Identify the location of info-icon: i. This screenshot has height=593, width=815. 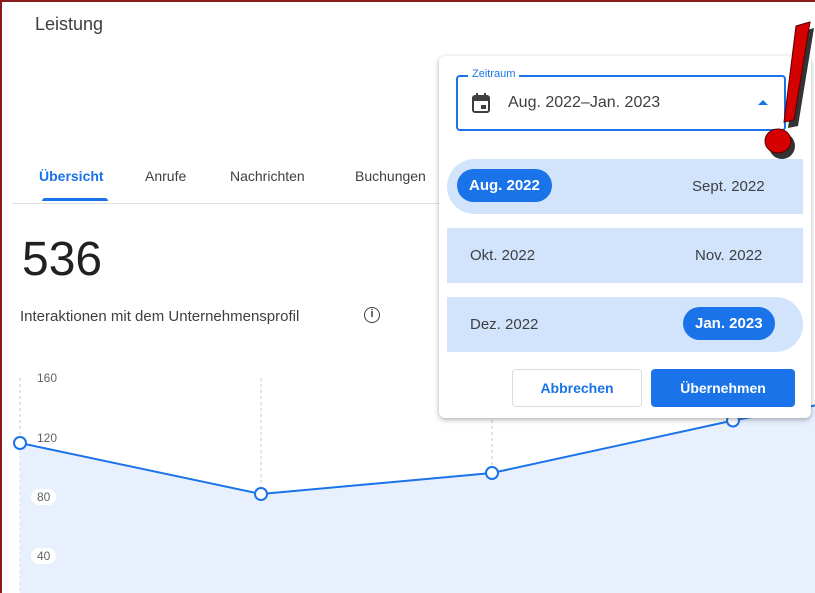
(372, 315).